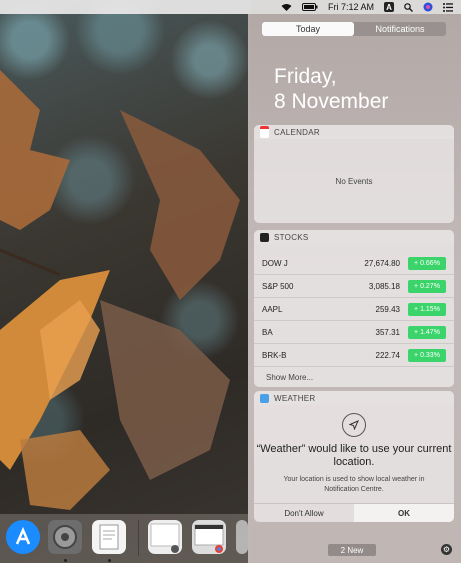  What do you see at coordinates (291, 237) in the screenshot?
I see `stocks-title: STOCKS` at bounding box center [291, 237].